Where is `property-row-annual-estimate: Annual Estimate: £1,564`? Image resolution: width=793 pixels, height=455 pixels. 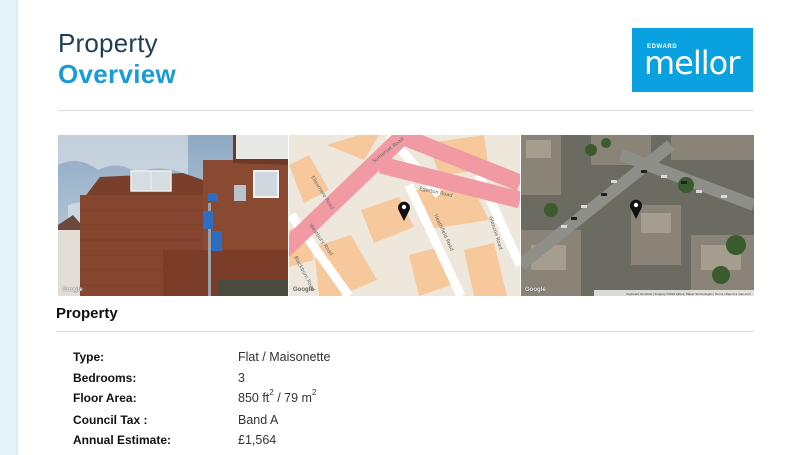
property-row-annual-estimate: Annual Estimate: £1,564 is located at coordinates (323, 443).